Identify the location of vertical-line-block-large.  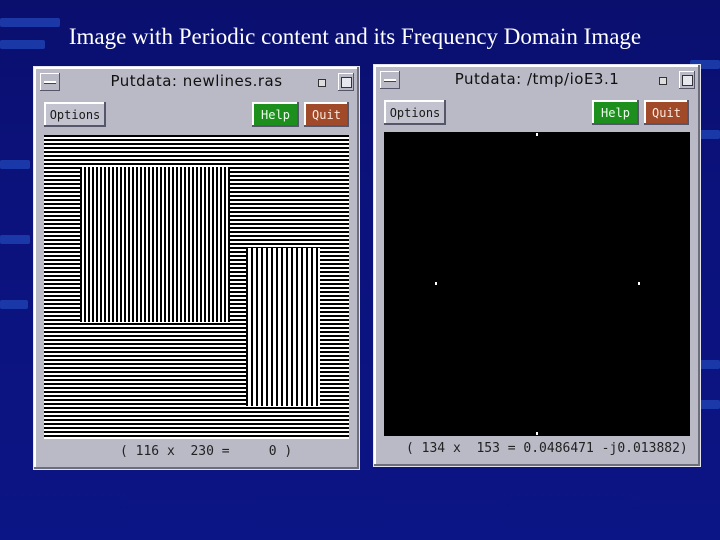
(155, 244).